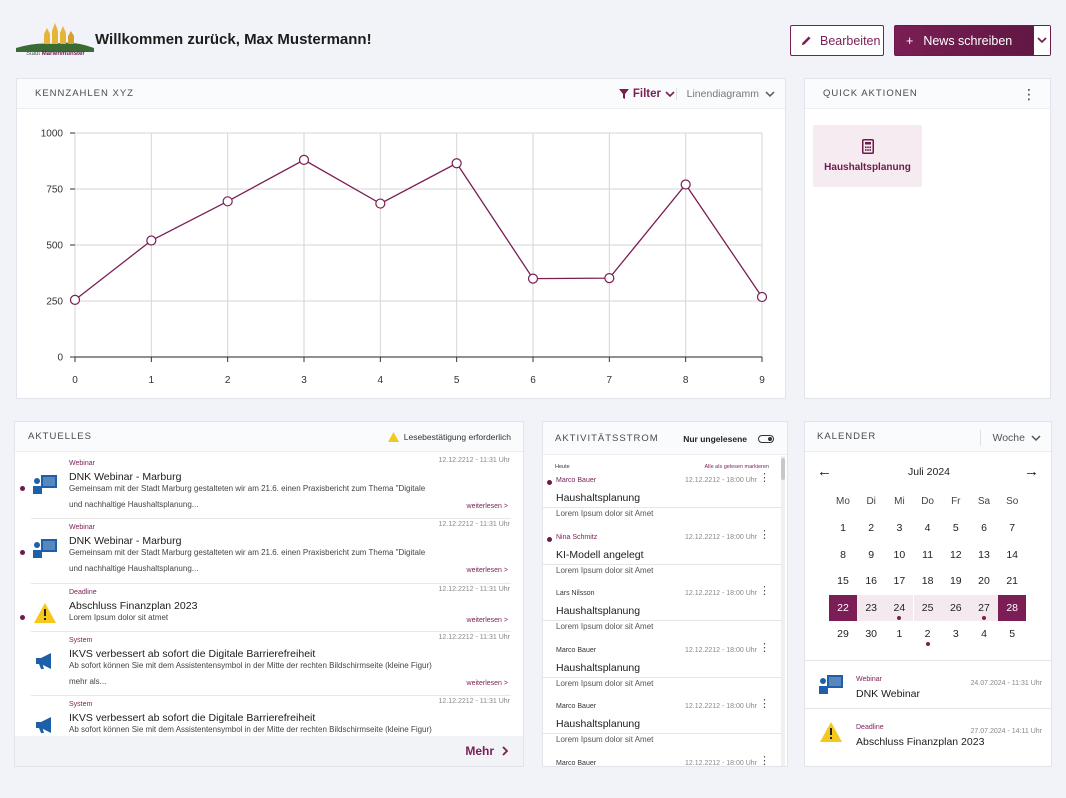 The width and height of the screenshot is (1066, 798). Describe the element at coordinates (984, 581) in the screenshot. I see `calendar-day: 20` at that location.